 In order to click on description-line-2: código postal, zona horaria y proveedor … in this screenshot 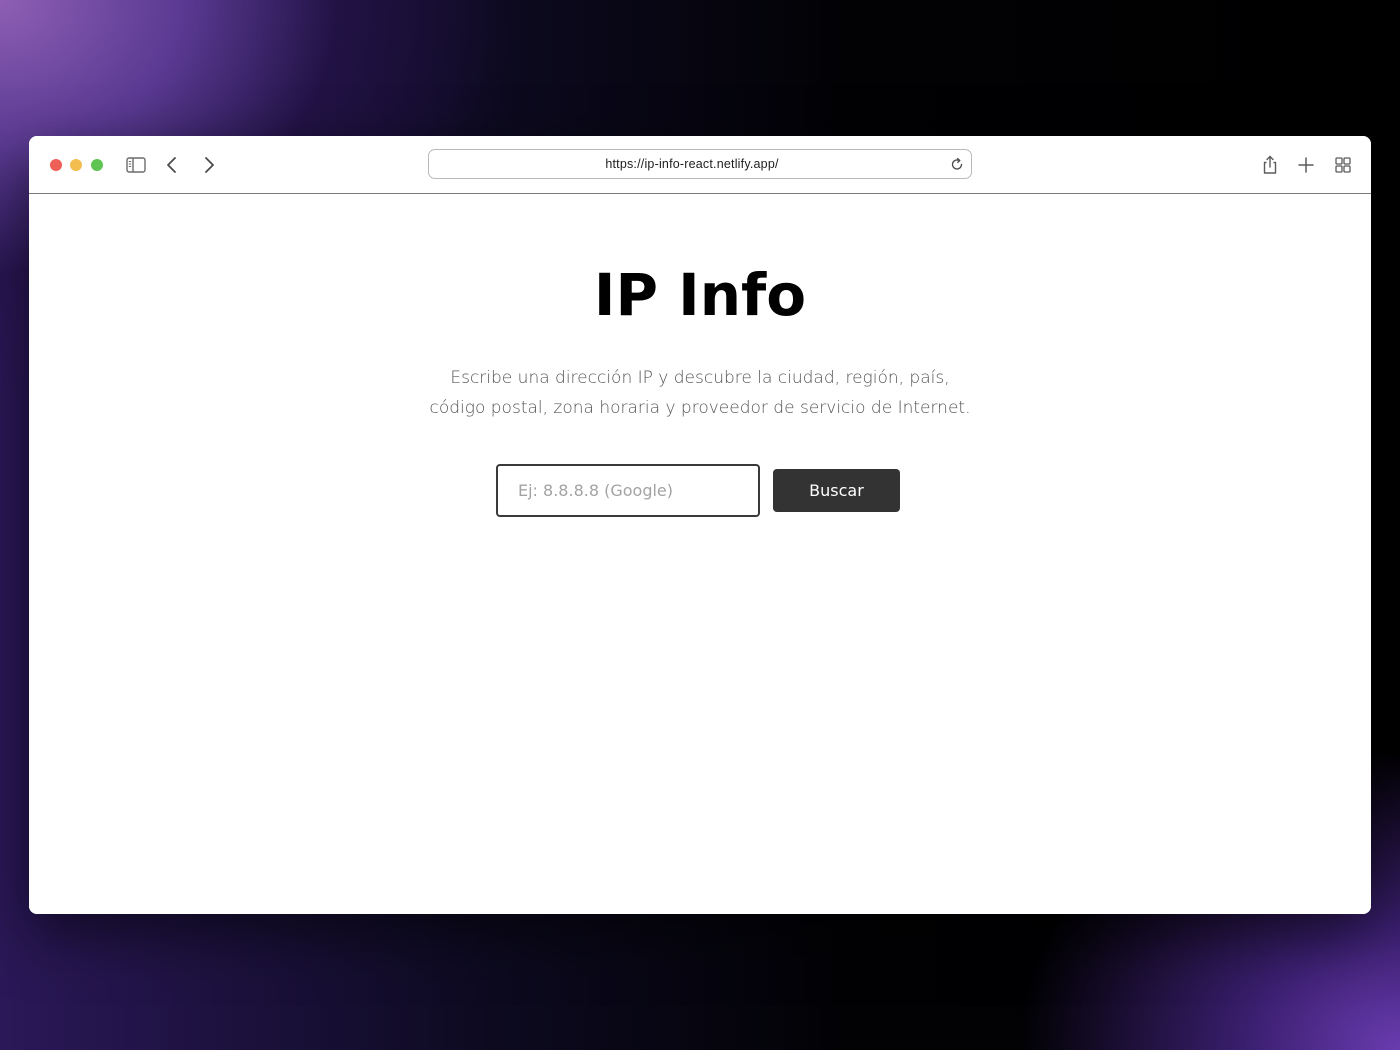, I will do `click(700, 408)`.